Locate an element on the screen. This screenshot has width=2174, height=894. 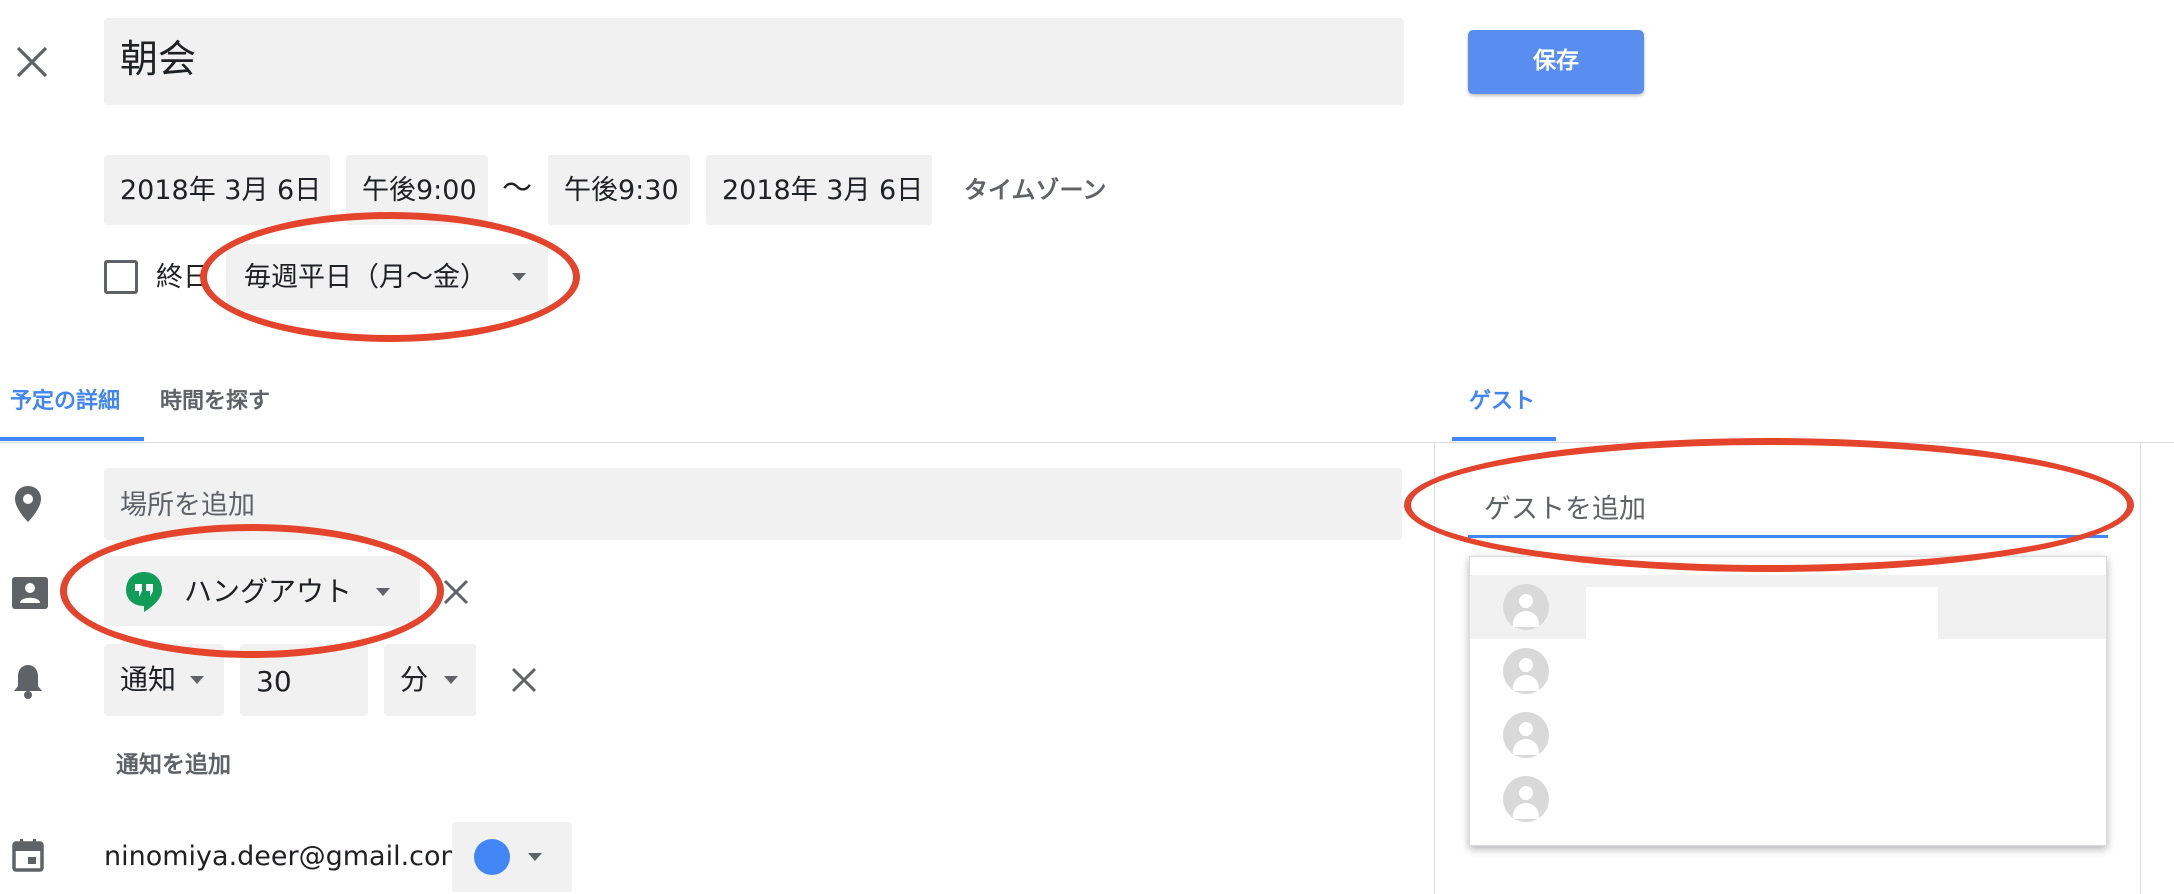
end-time-field: 午後9:30 is located at coordinates (619, 190).